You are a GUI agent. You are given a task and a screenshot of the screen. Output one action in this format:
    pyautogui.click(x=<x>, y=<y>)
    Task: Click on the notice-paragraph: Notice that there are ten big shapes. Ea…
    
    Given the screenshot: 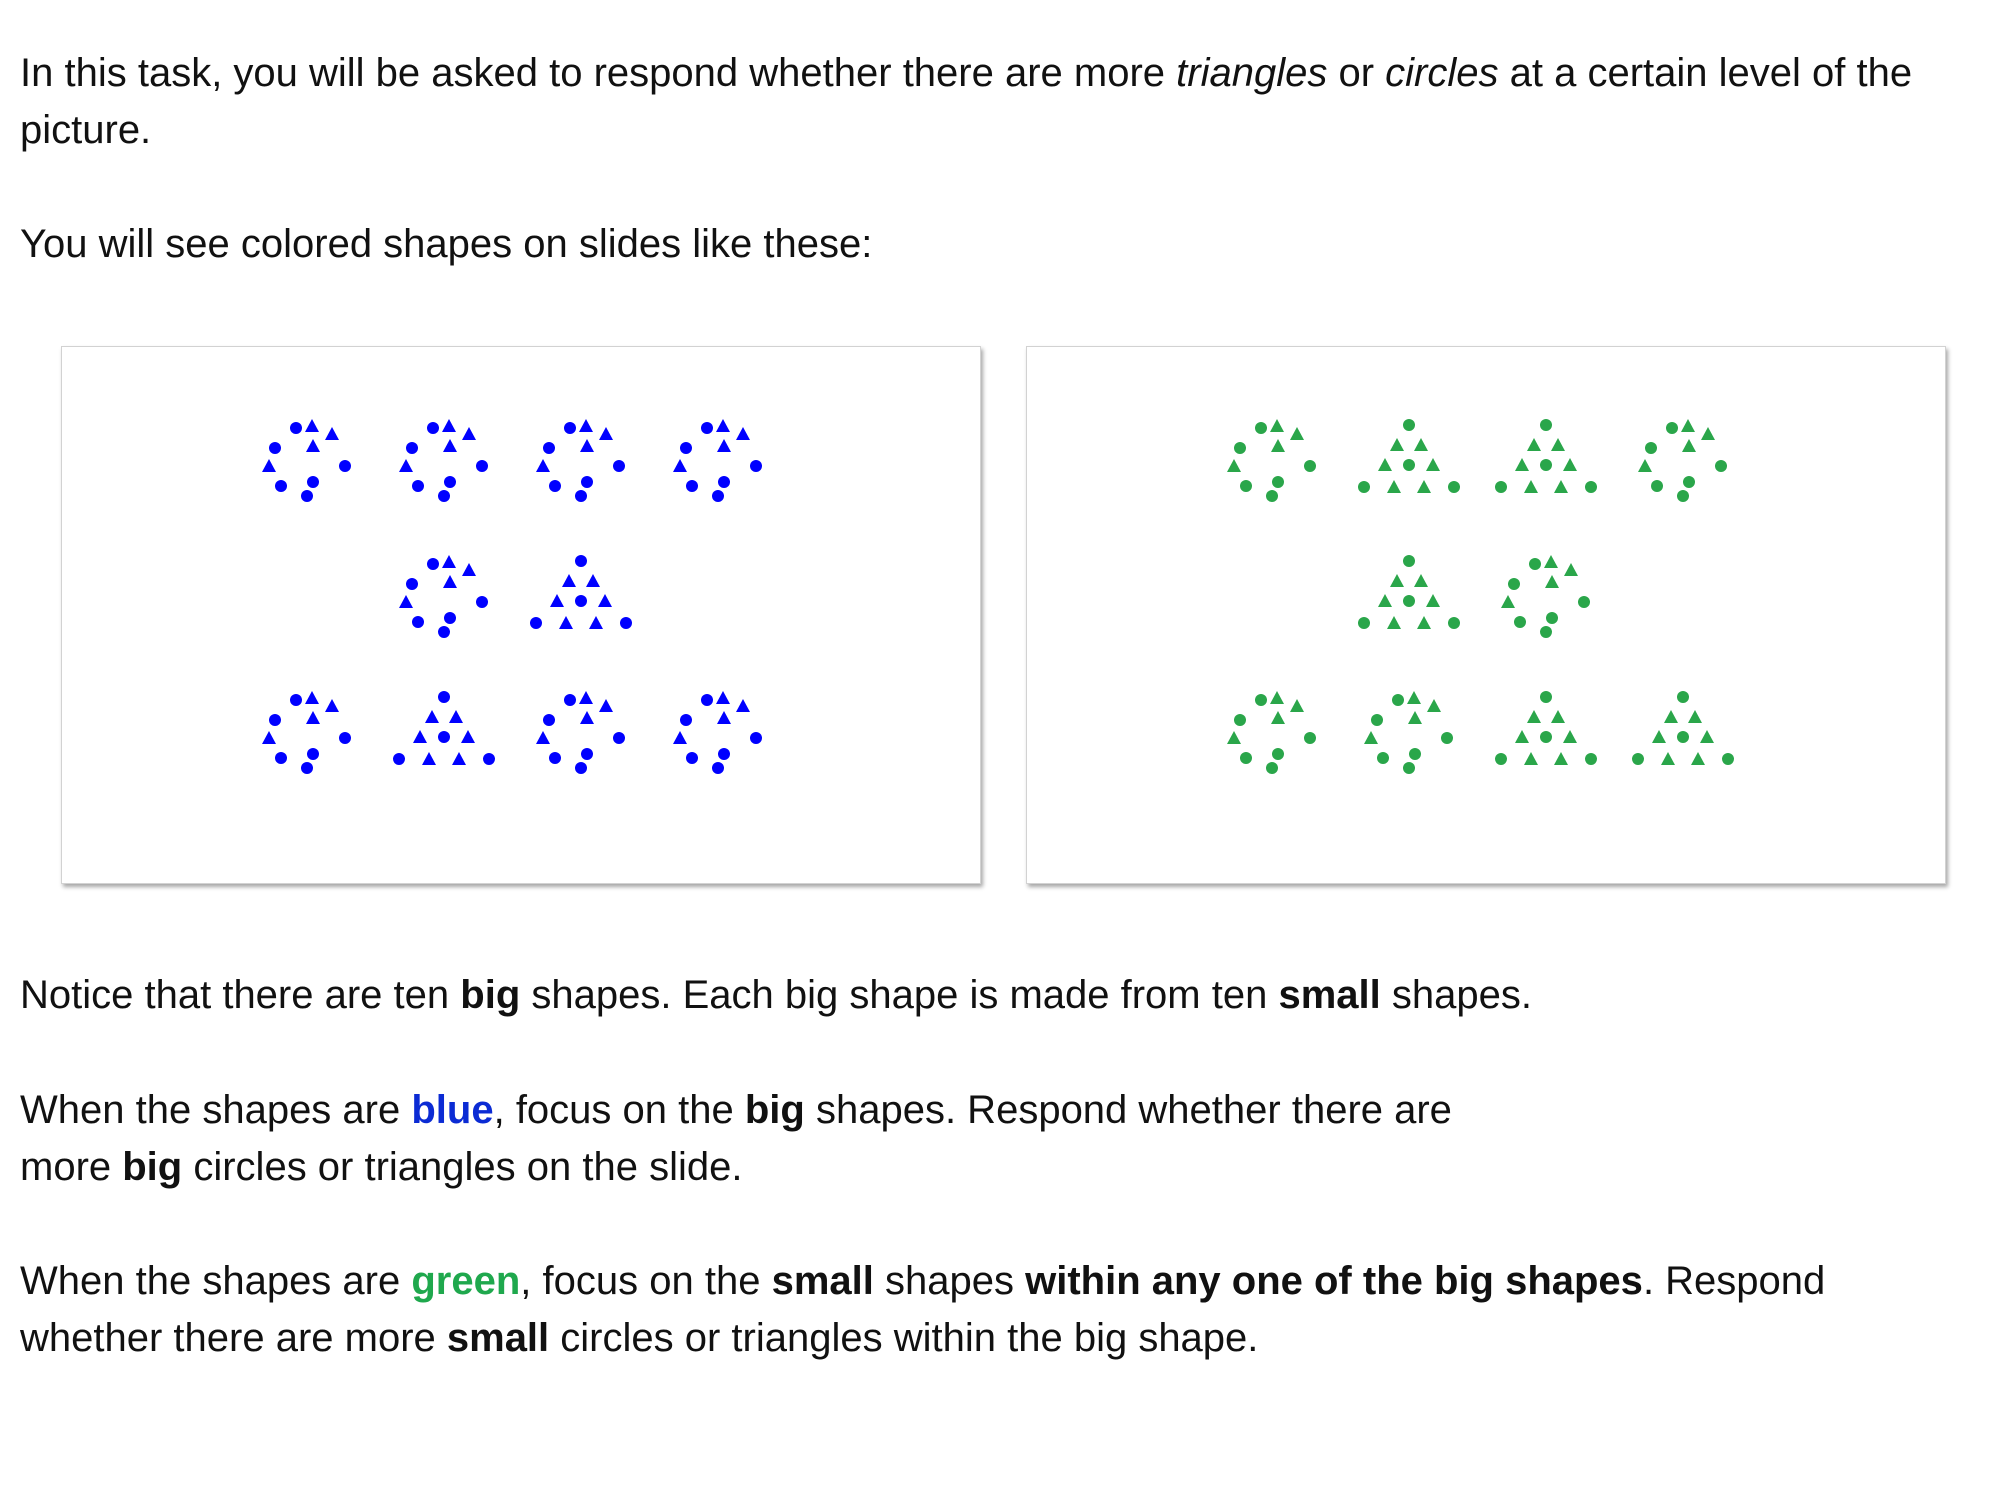 What is the action you would take?
    pyautogui.click(x=776, y=995)
    